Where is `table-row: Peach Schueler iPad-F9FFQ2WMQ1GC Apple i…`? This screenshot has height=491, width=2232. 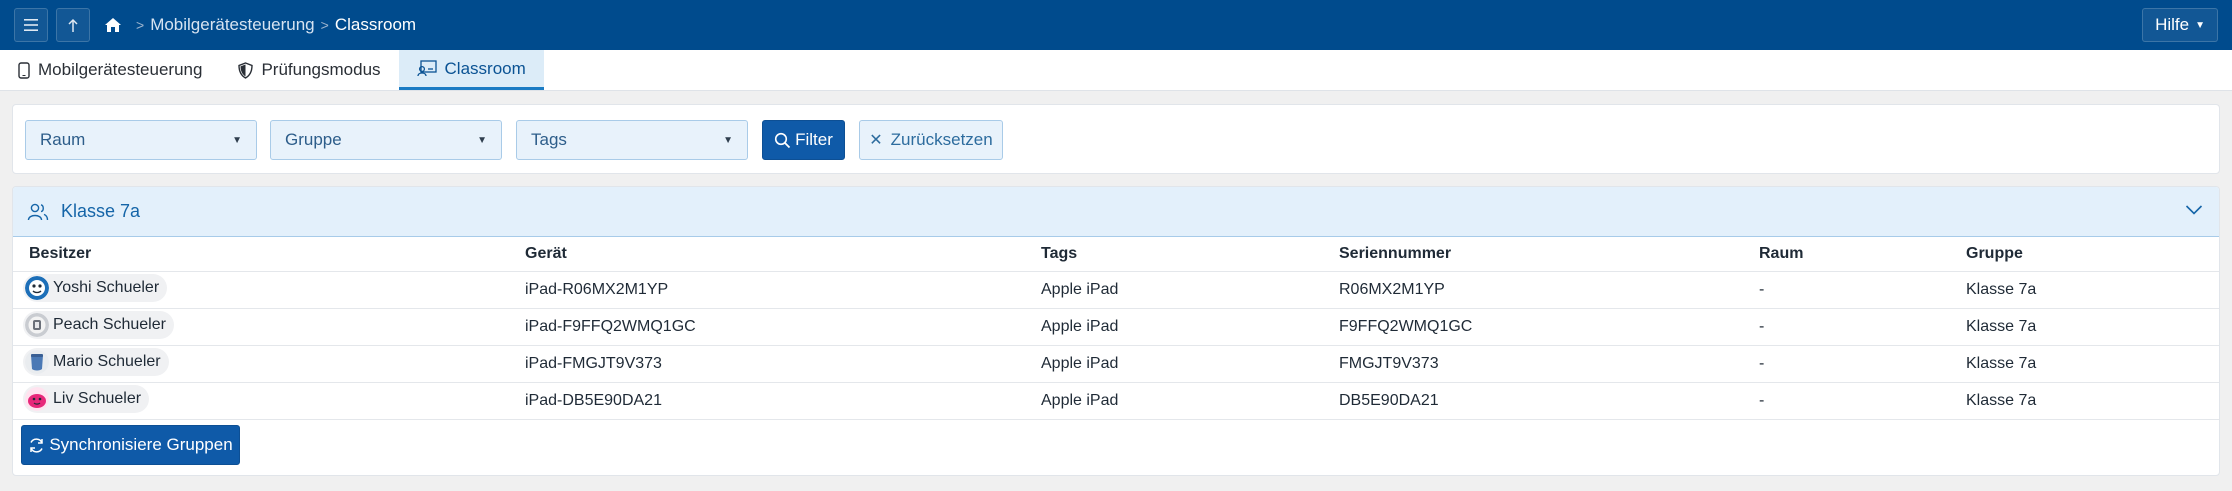
table-row: Peach Schueler iPad-F9FFQ2WMQ1GC Apple i… is located at coordinates (1116, 327).